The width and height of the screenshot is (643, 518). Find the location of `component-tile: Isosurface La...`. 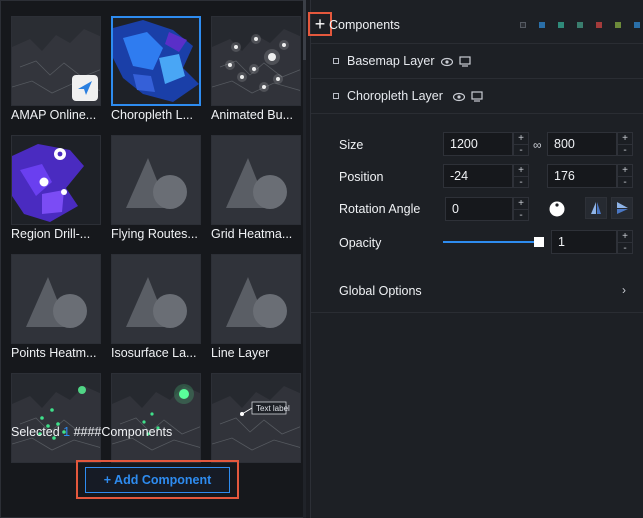

component-tile: Isosurface La... is located at coordinates (161, 307).